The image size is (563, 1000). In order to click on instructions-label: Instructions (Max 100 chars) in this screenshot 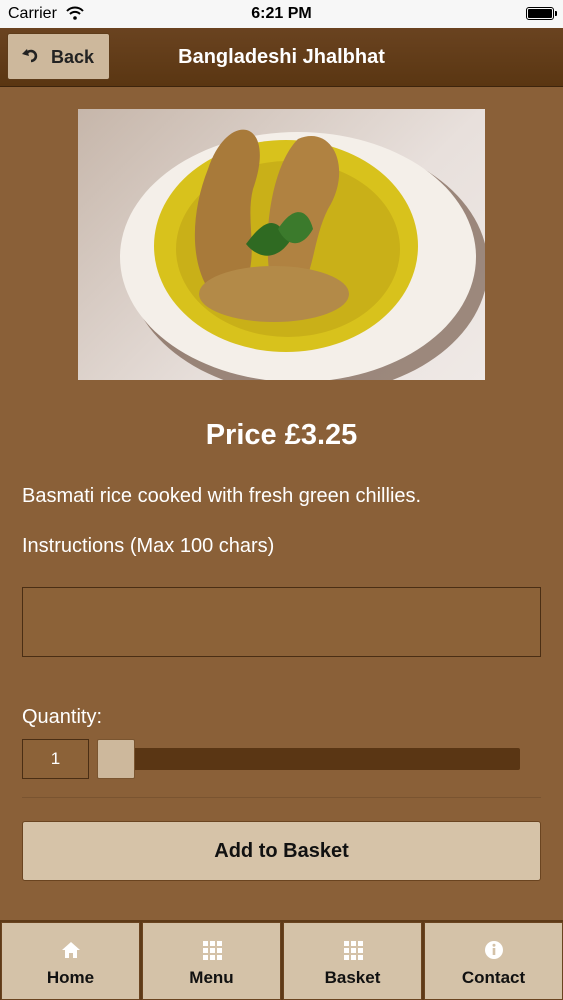, I will do `click(148, 546)`.